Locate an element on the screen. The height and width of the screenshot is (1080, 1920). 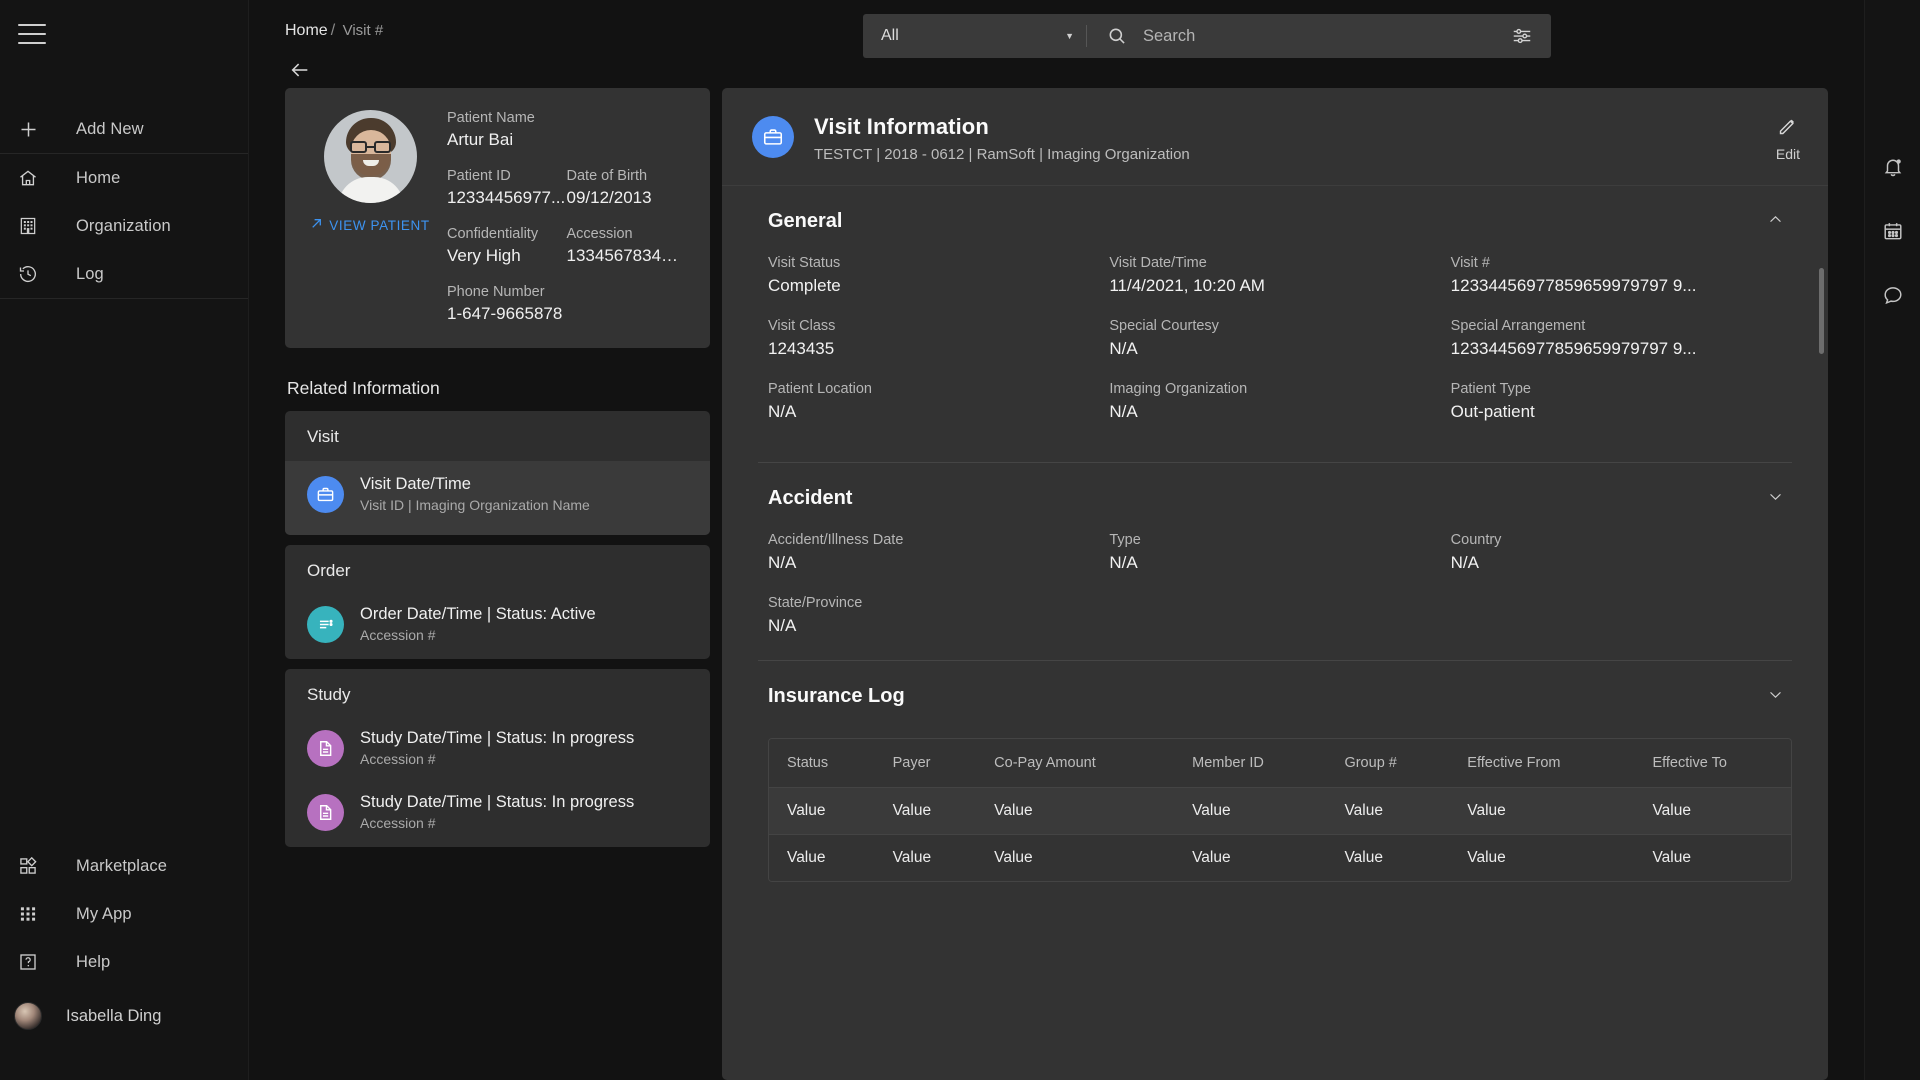
breadcrumb: Home / Visit # is located at coordinates (334, 31).